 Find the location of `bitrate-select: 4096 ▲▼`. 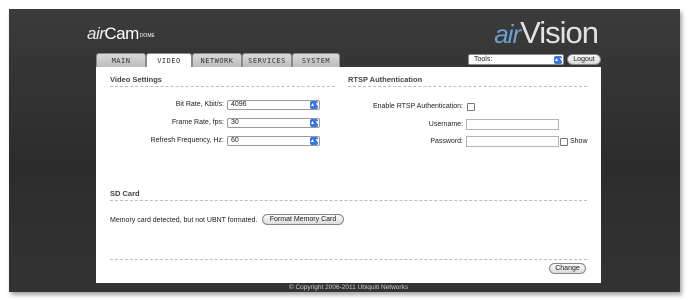

bitrate-select: 4096 ▲▼ is located at coordinates (273, 105).